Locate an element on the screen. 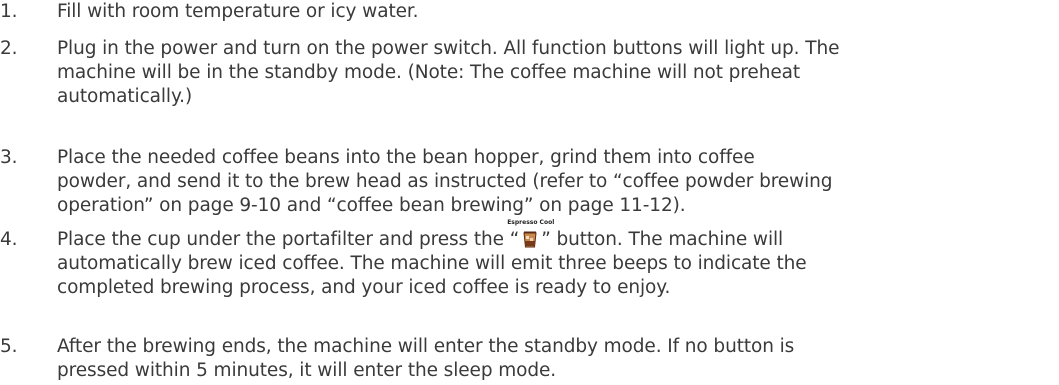 The height and width of the screenshot is (385, 1059). espresso-cool-button-icon: Espresso Cool is located at coordinates (530, 233).